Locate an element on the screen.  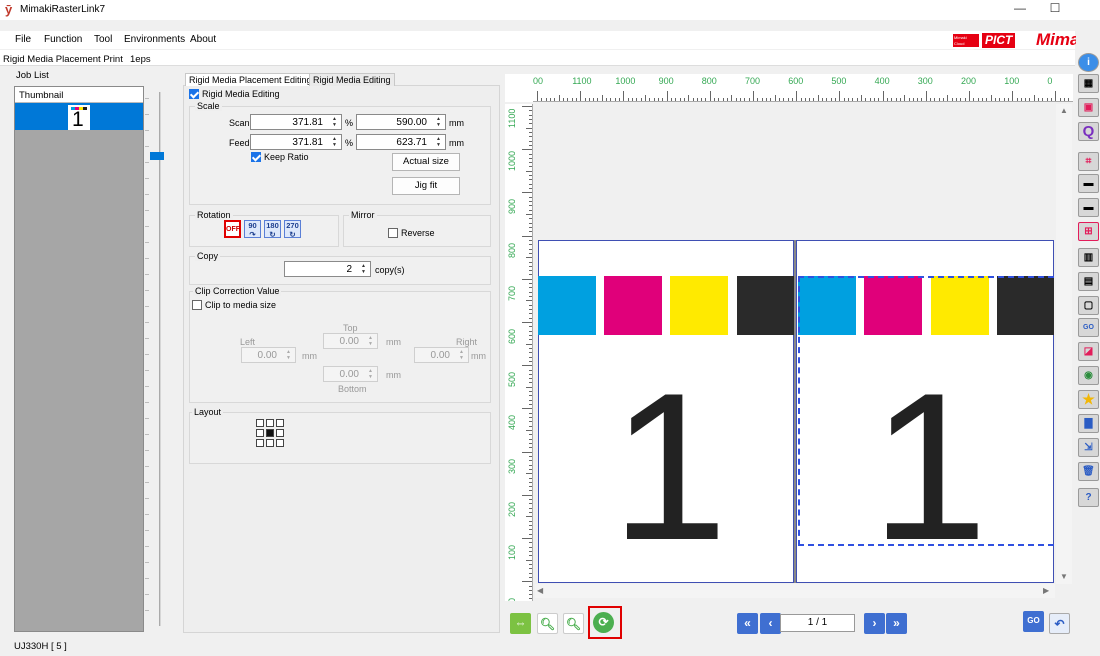
next-page-button: › is located at coordinates (874, 623).